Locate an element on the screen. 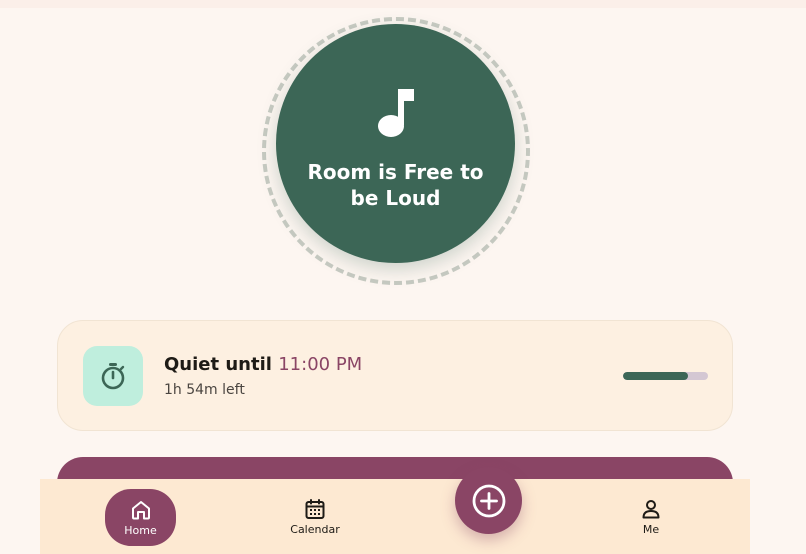 The image size is (806, 554). quiet-title: Quiet until 11:00 PM is located at coordinates (263, 364).